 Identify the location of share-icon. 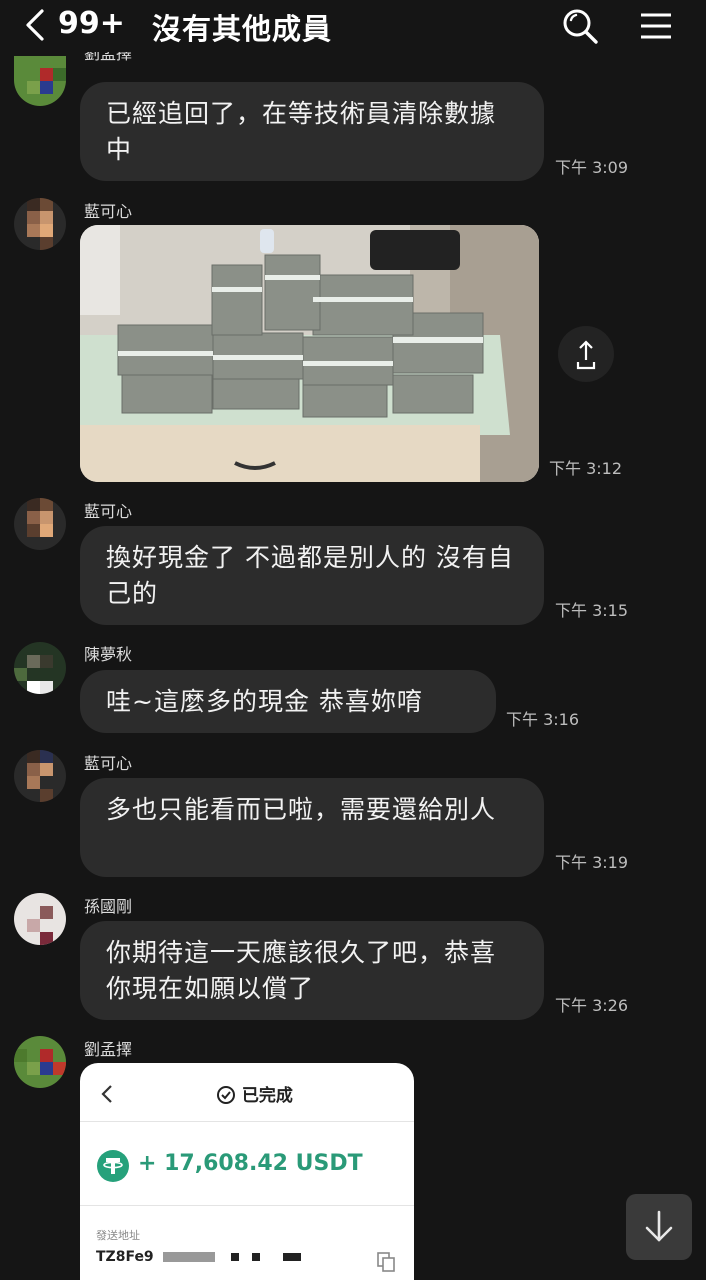
(586, 355).